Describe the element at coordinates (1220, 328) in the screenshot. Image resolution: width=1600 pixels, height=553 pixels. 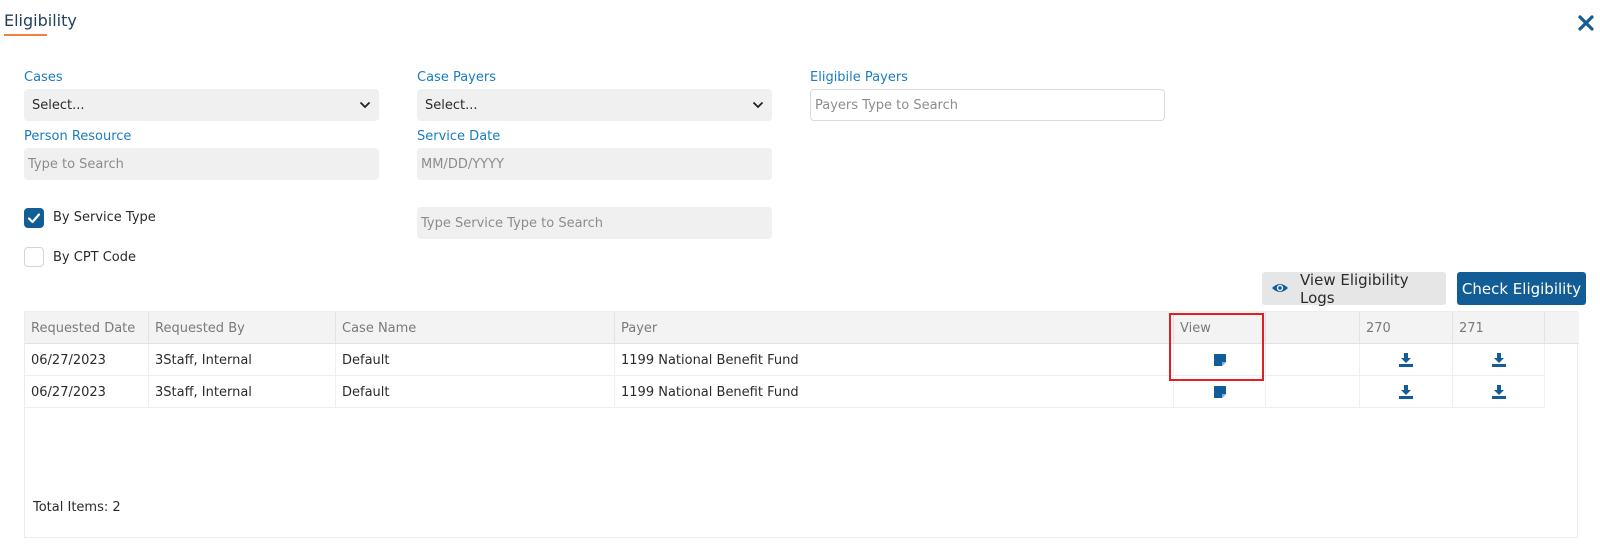
I see `col-view: View` at that location.